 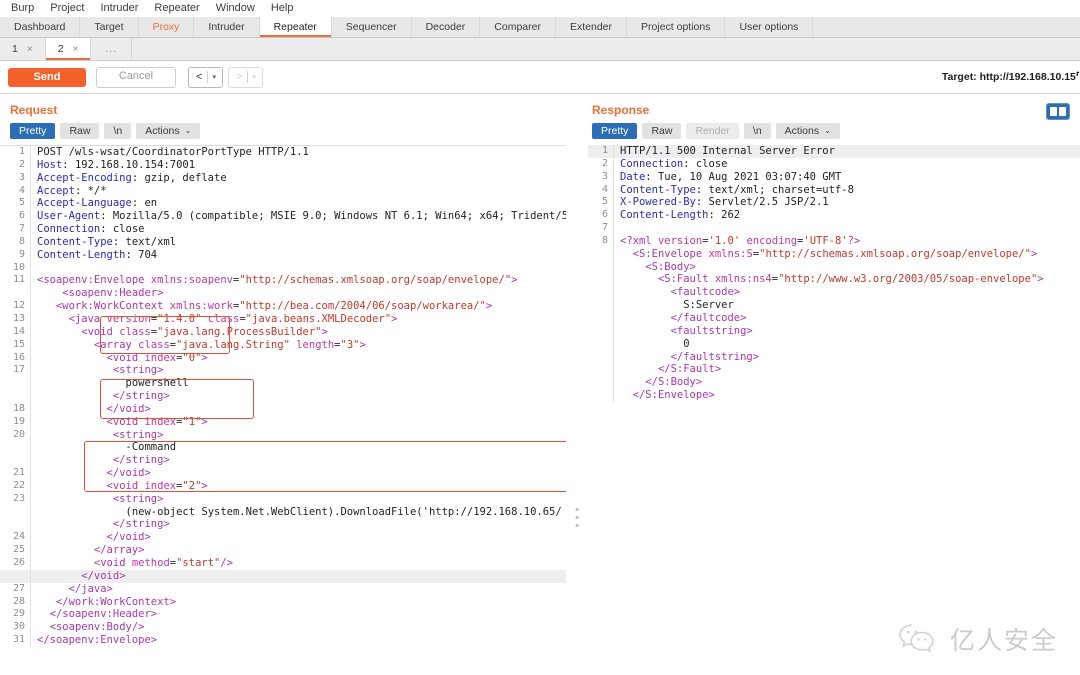 I want to click on mode-label: Pretty, so click(x=33, y=131).